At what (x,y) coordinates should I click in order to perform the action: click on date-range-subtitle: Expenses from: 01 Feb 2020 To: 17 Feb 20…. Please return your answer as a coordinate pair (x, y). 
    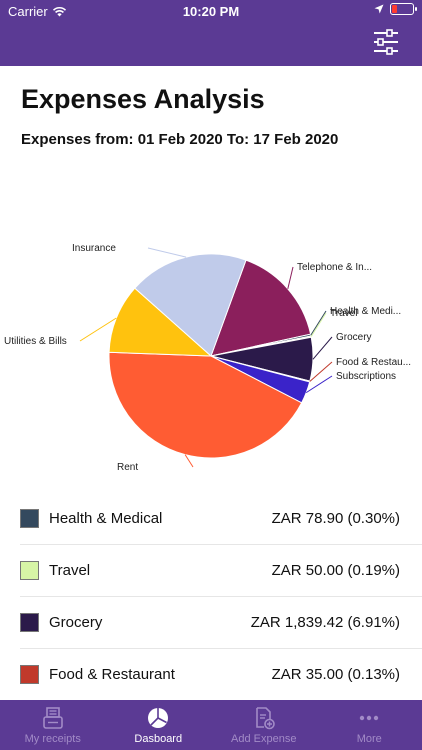
    Looking at the image, I should click on (180, 139).